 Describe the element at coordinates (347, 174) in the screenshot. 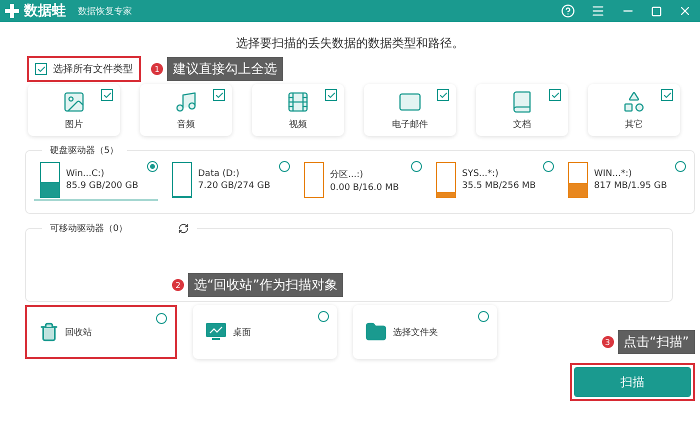

I see `drive-name: 分区...:)` at that location.